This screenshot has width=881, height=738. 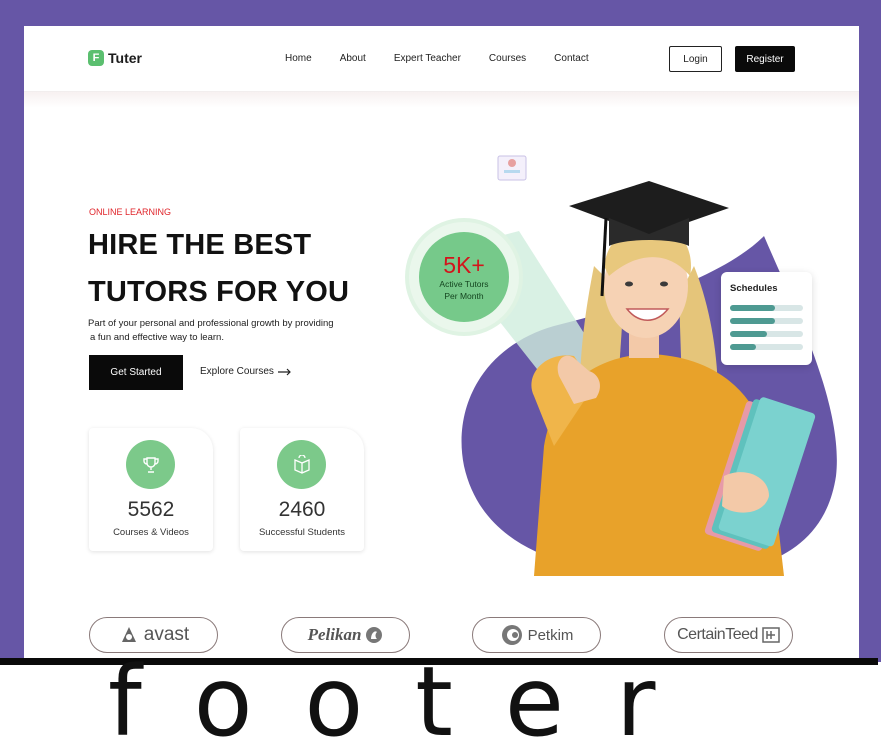 I want to click on certainteed-logo-icon, so click(x=771, y=635).